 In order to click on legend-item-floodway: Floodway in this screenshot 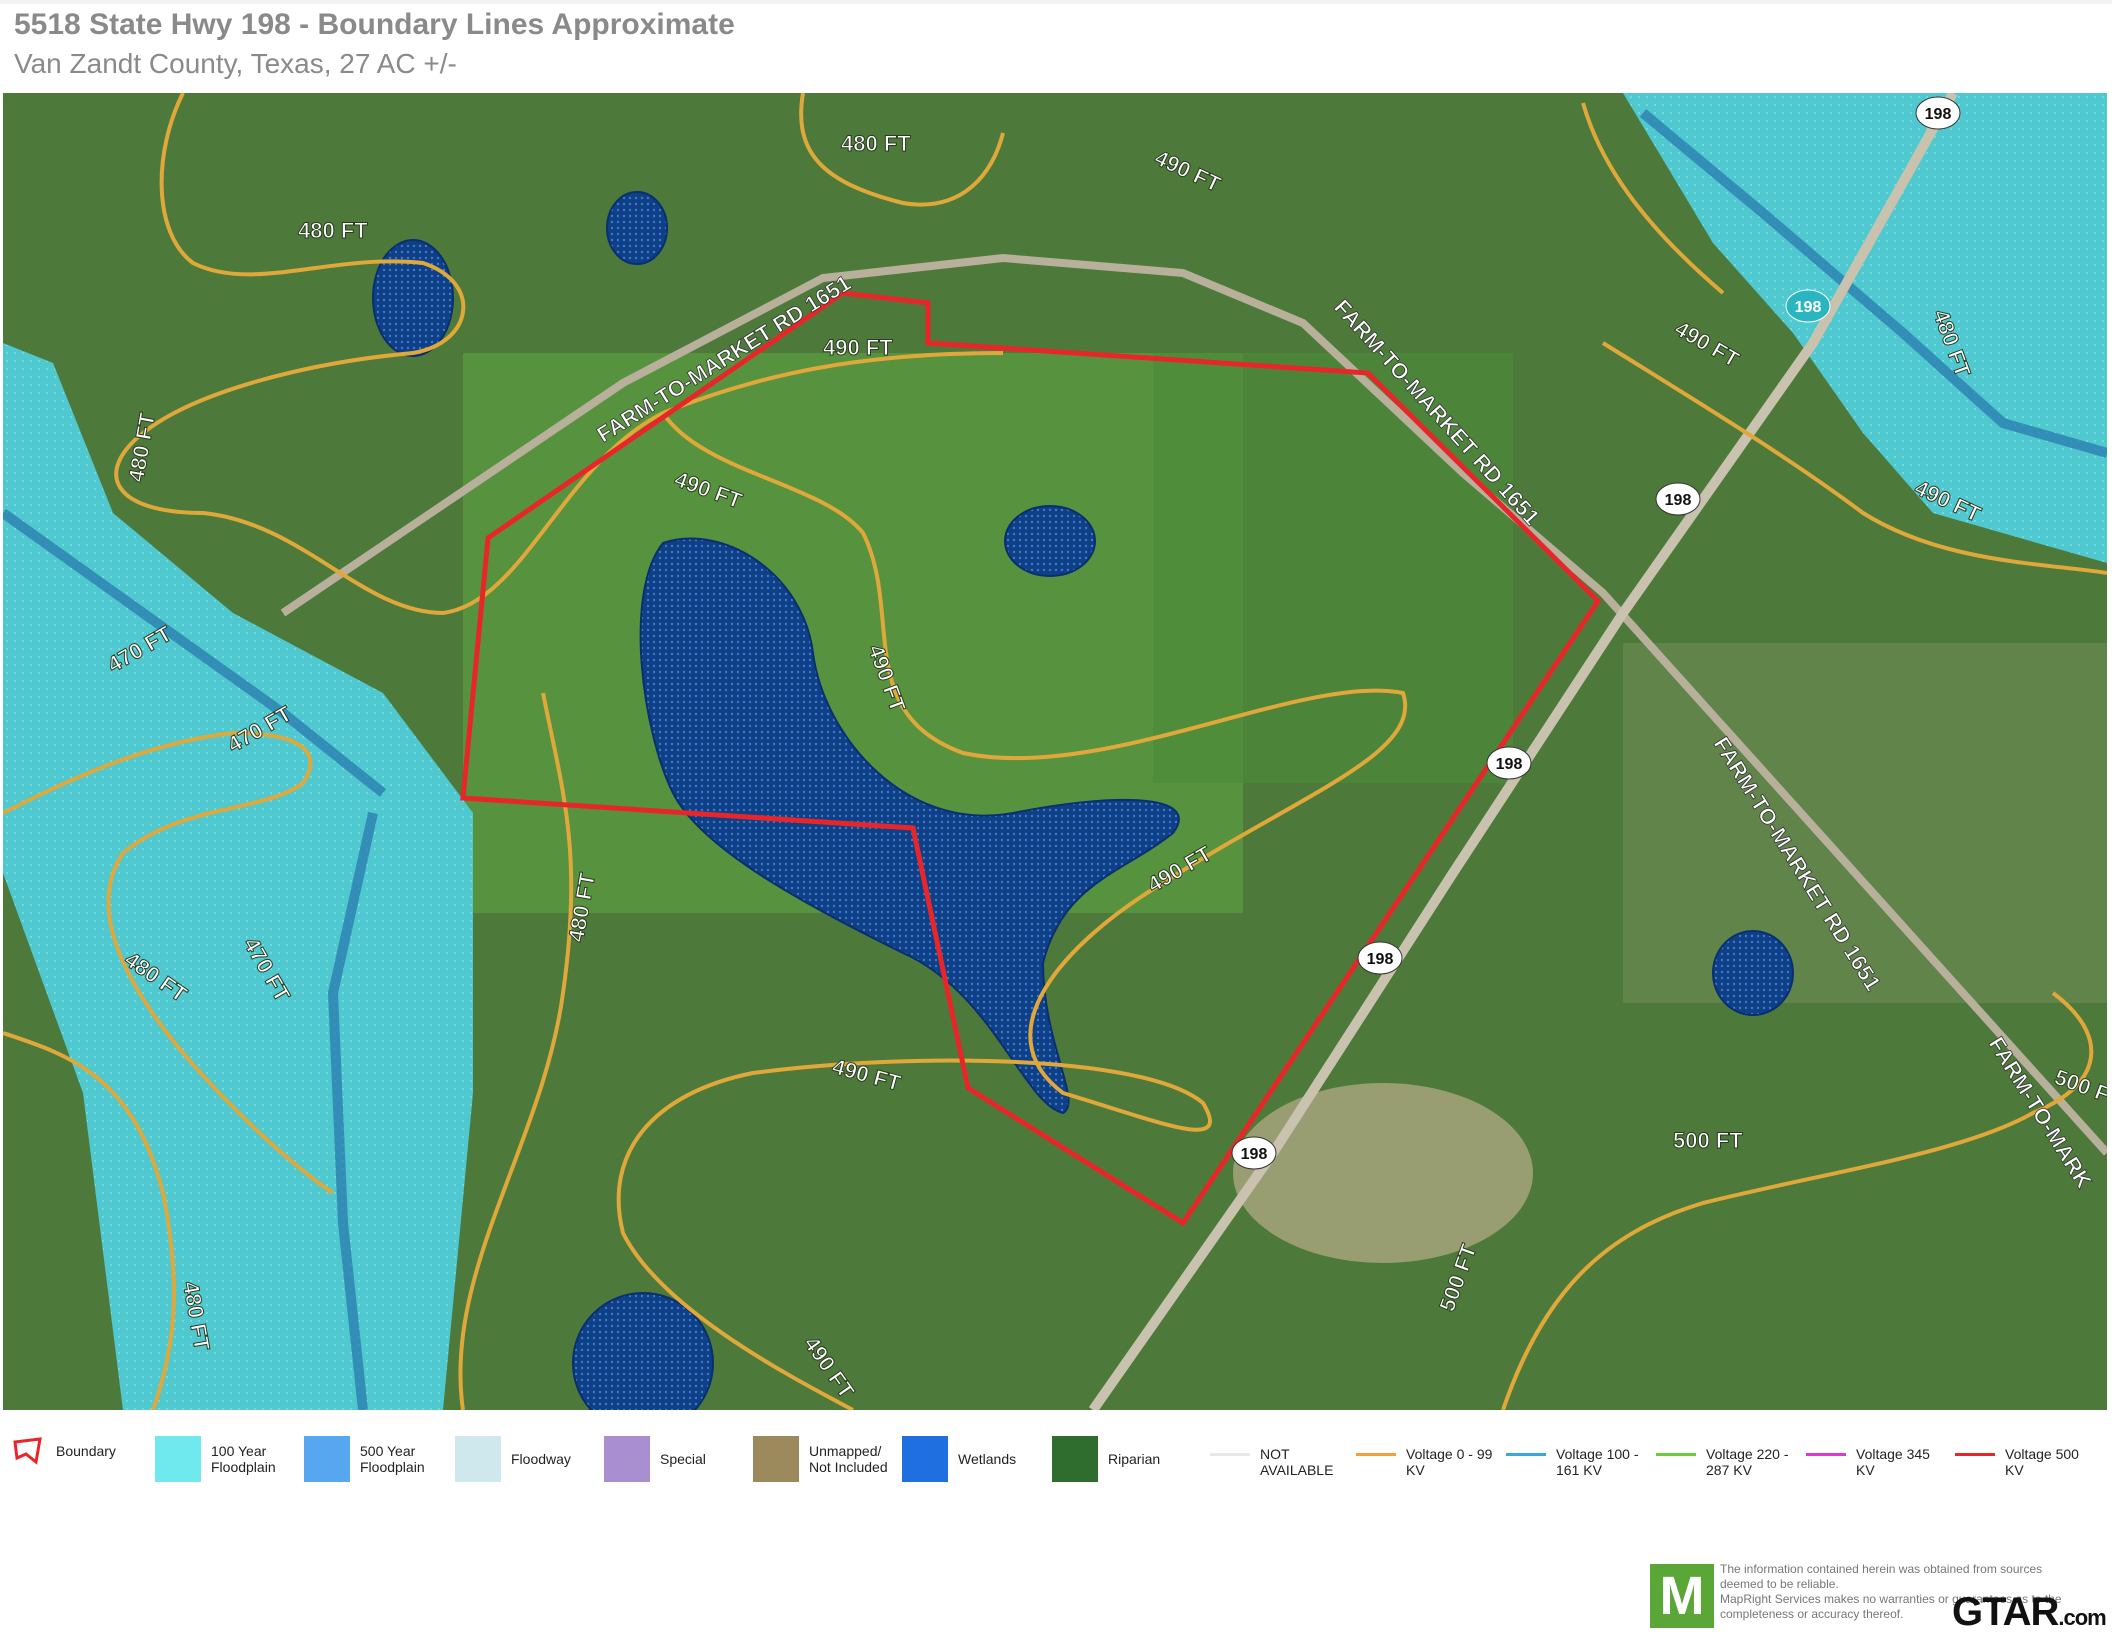, I will do `click(513, 1459)`.